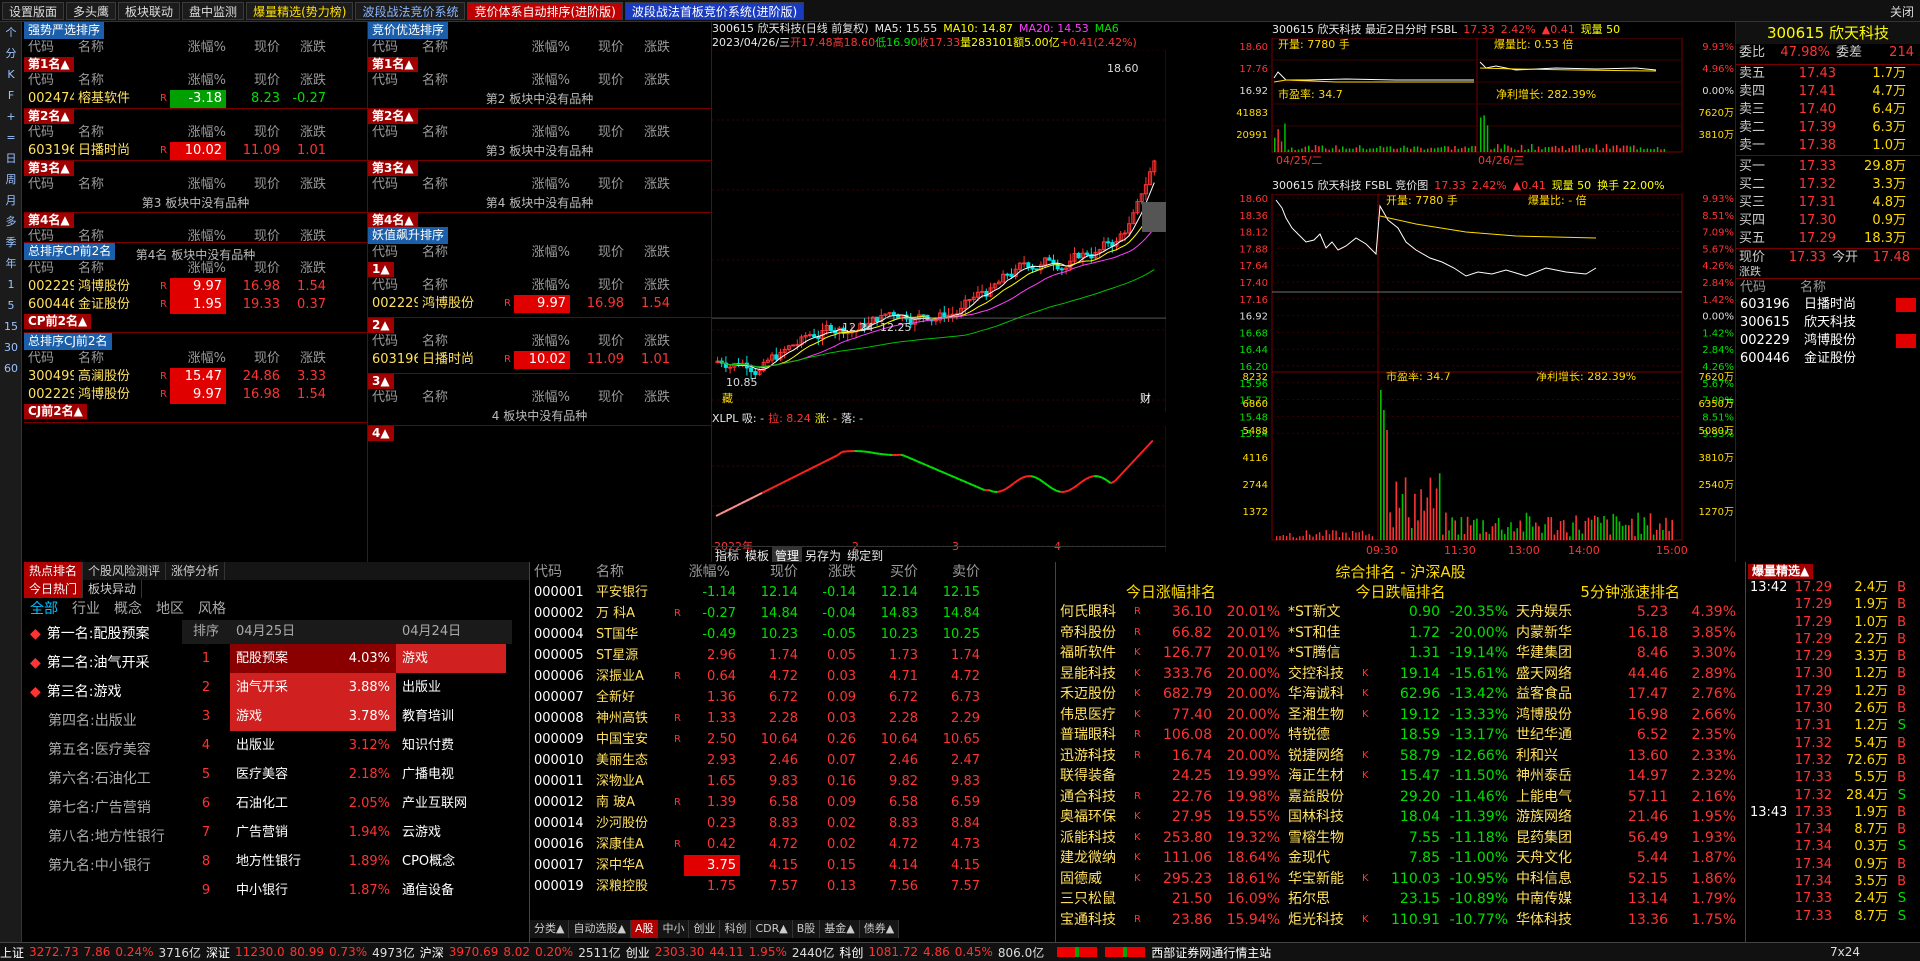  Describe the element at coordinates (792, 823) in the screenshot. I see `market-row: 000014 沙河股份 0.23 8.83 0.02 8.83 8.84` at that location.